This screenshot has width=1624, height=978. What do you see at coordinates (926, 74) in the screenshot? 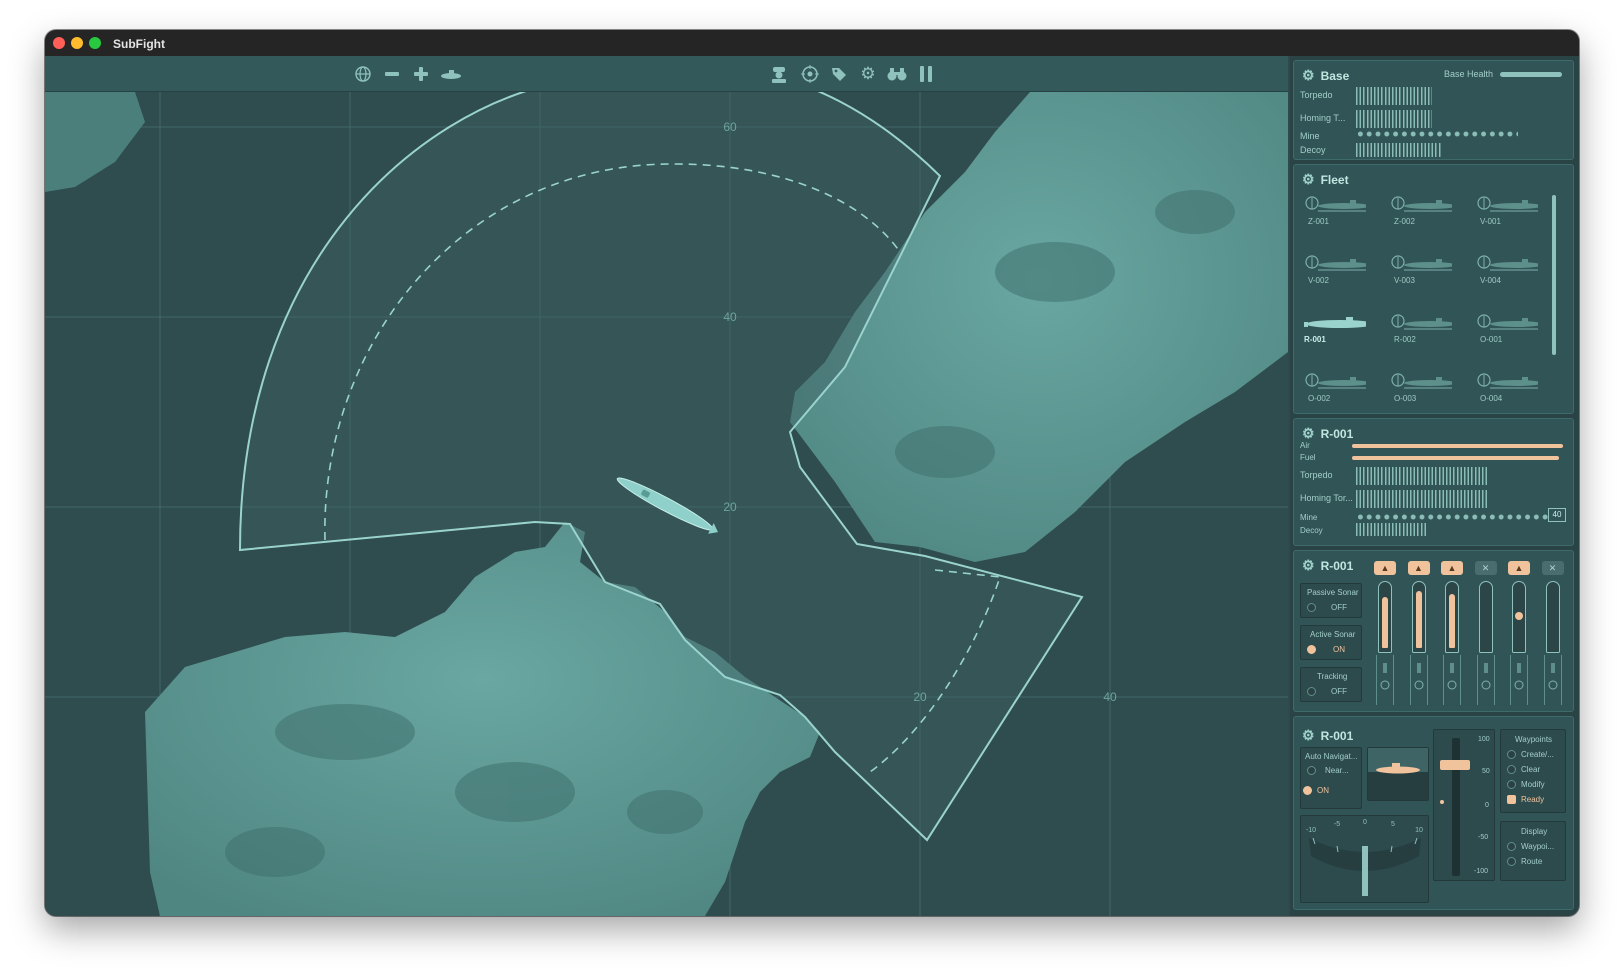
I see `pause-icon` at bounding box center [926, 74].